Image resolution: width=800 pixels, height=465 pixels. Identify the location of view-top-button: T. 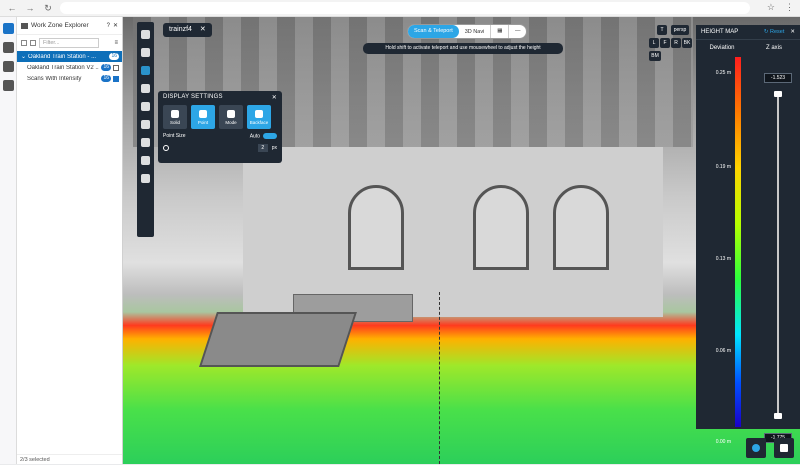
(662, 30).